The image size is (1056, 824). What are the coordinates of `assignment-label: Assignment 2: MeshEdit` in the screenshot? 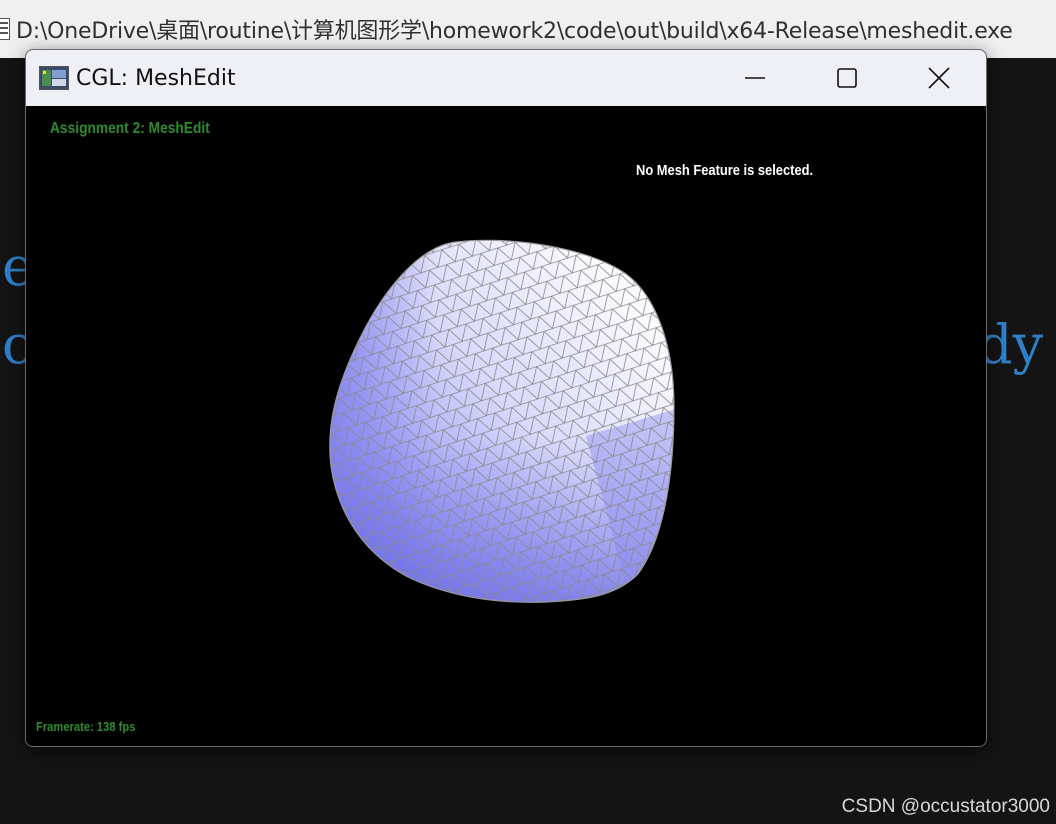 It's located at (130, 128).